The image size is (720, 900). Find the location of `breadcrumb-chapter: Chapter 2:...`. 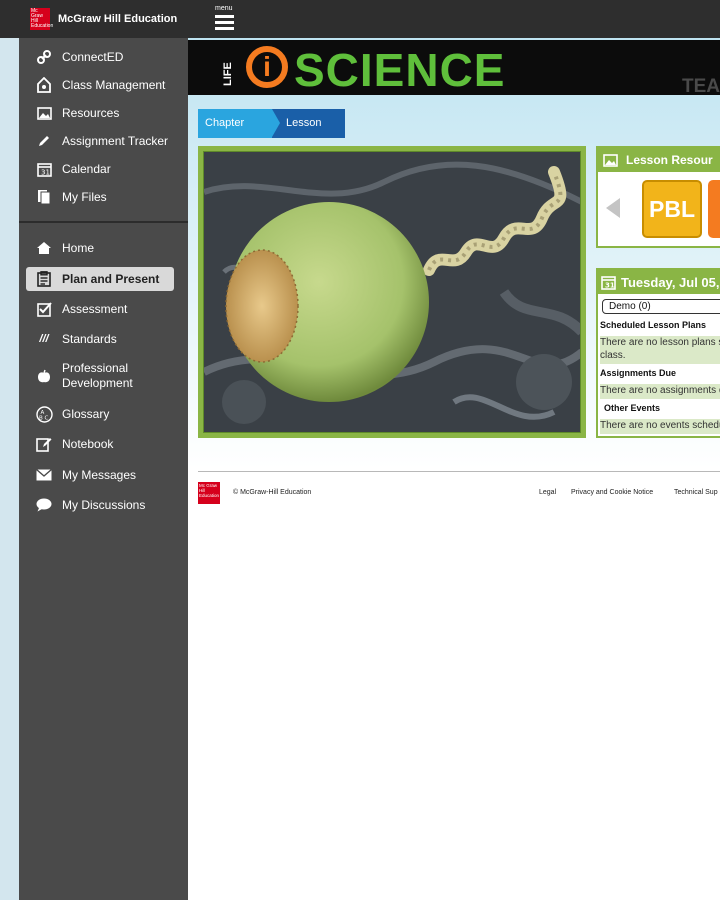

breadcrumb-chapter: Chapter 2:... is located at coordinates (239, 133).